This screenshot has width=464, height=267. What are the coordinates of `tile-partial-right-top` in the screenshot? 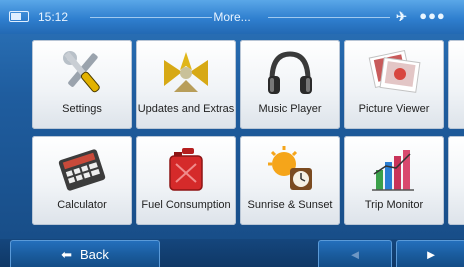 It's located at (456, 84).